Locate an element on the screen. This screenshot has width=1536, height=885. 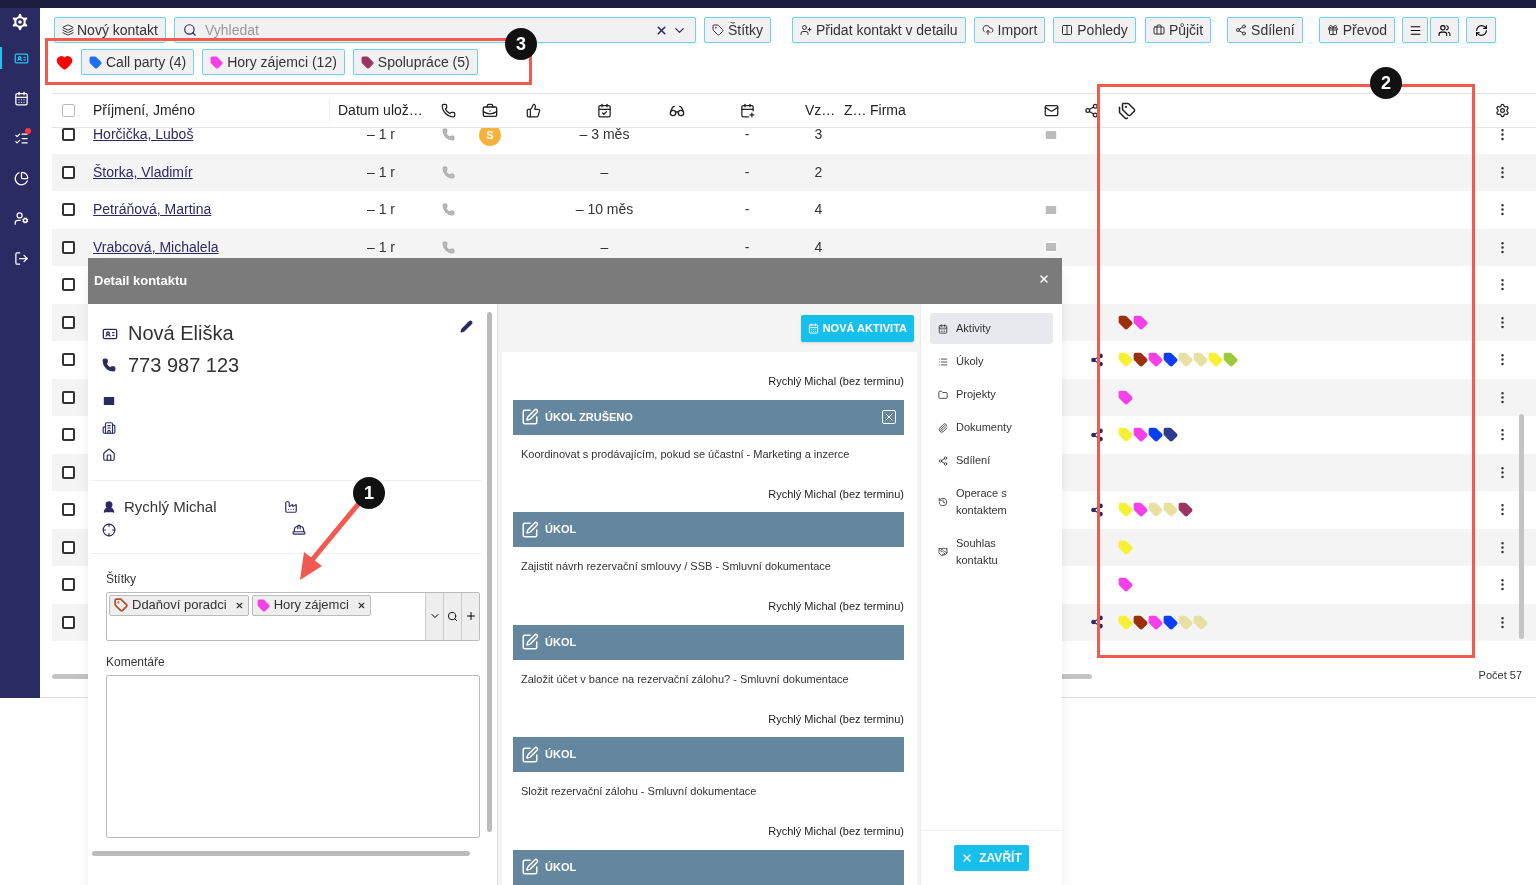
transfer-button: Převod is located at coordinates (1357, 30).